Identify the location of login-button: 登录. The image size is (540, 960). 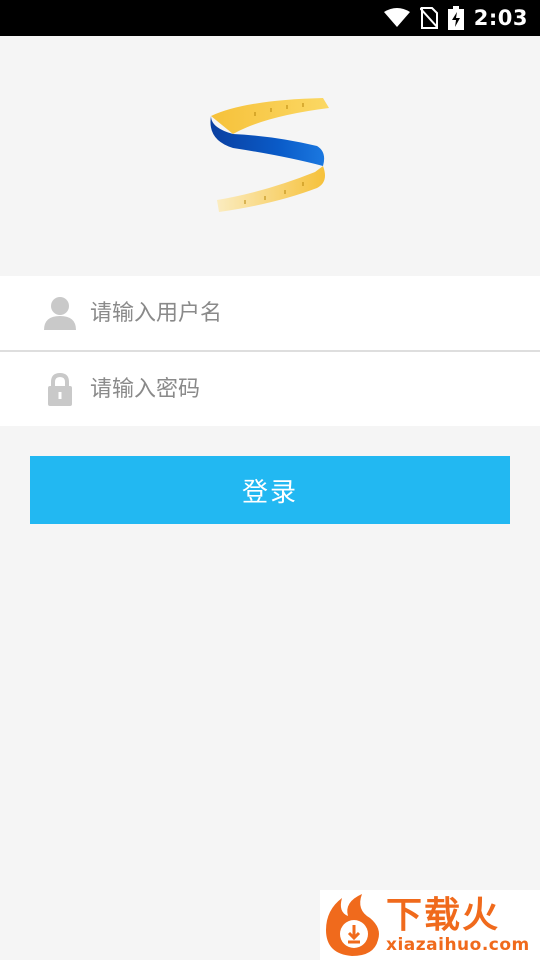
(270, 490).